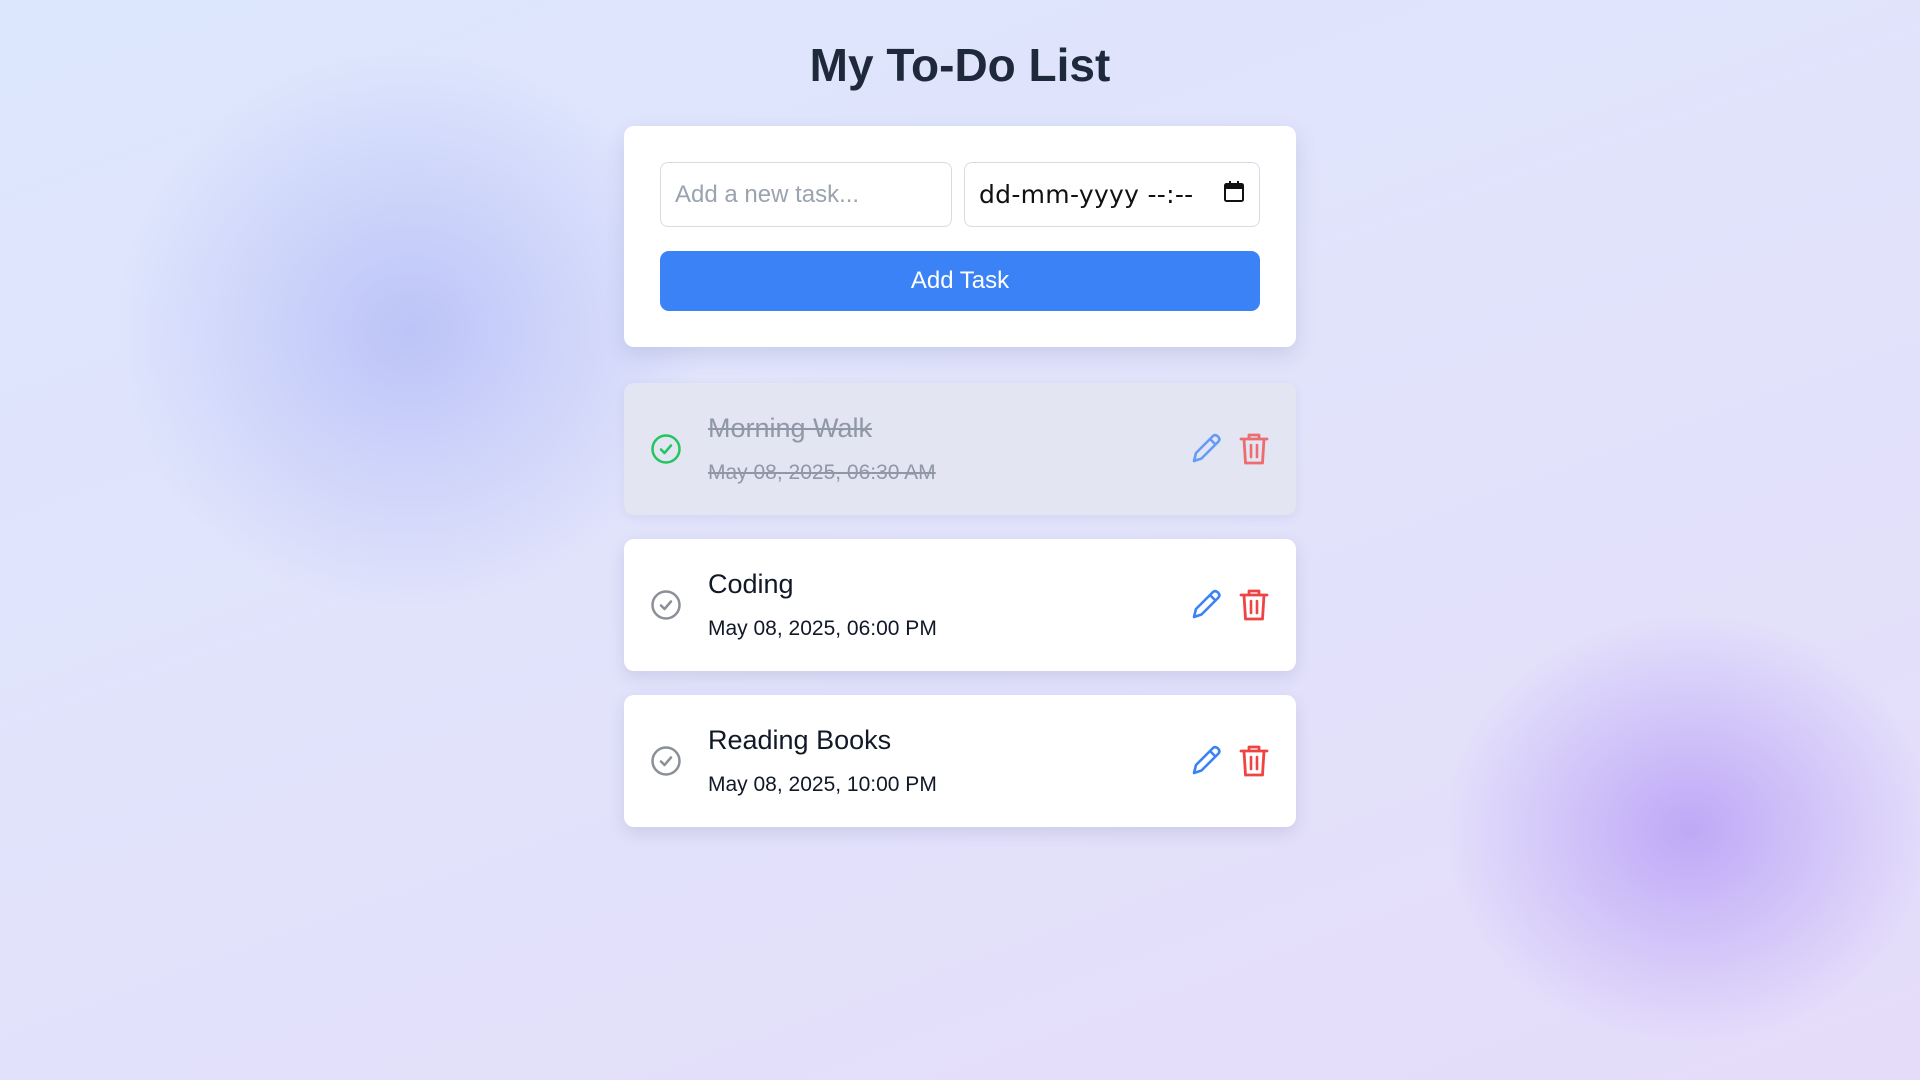  What do you see at coordinates (1086, 194) in the screenshot?
I see `datetime-input-value: dd-mm-yyyy --:--` at bounding box center [1086, 194].